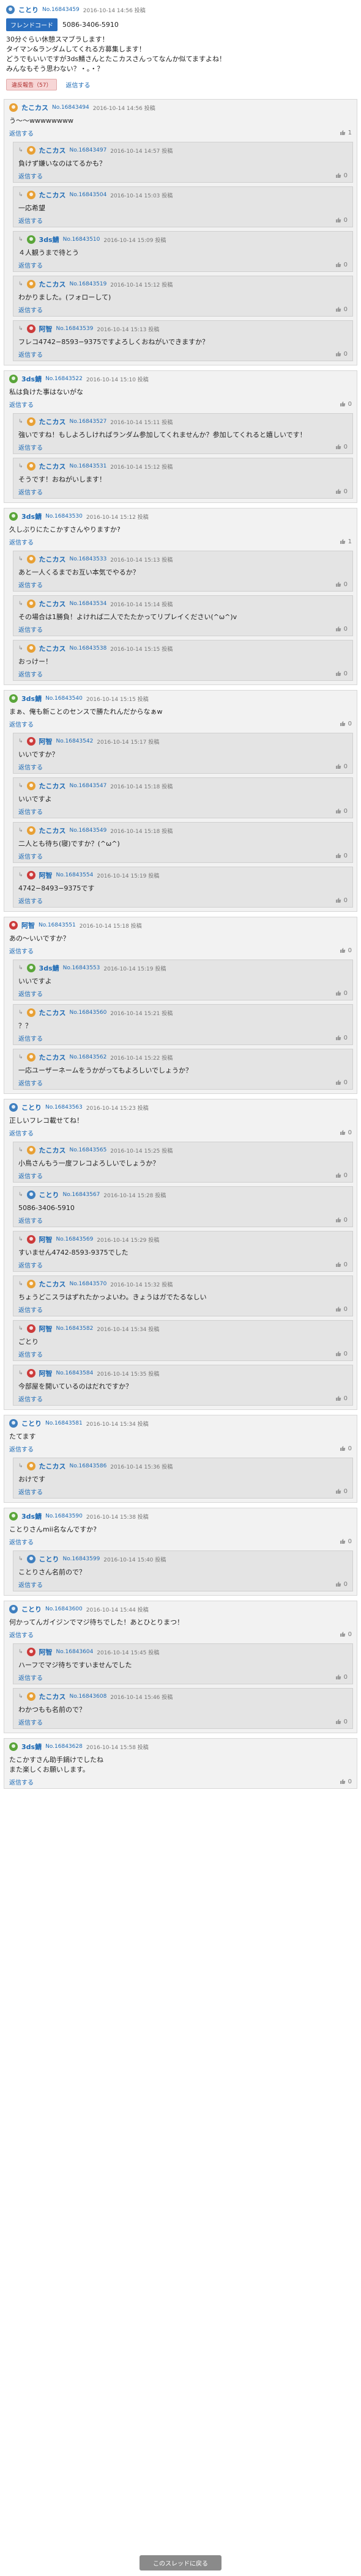 The height and width of the screenshot is (2576, 361). What do you see at coordinates (32, 84) in the screenshot?
I see `report-button: 違反報告（57）` at bounding box center [32, 84].